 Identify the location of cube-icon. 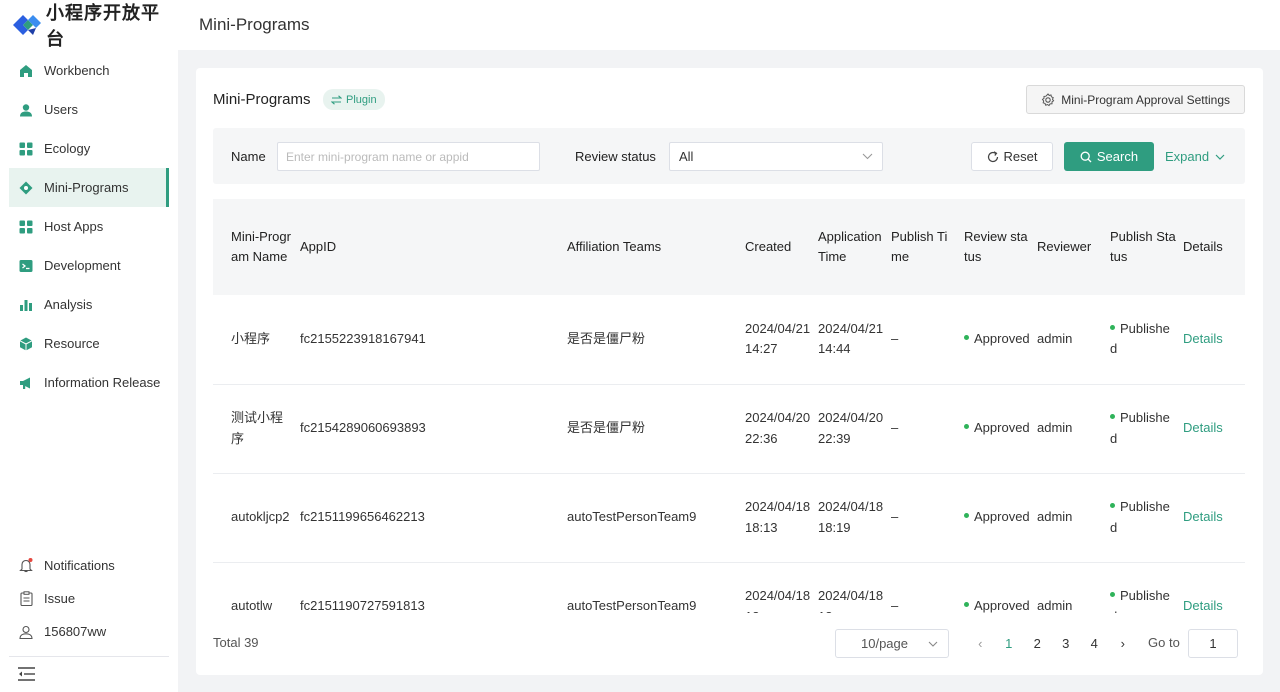
(26, 344).